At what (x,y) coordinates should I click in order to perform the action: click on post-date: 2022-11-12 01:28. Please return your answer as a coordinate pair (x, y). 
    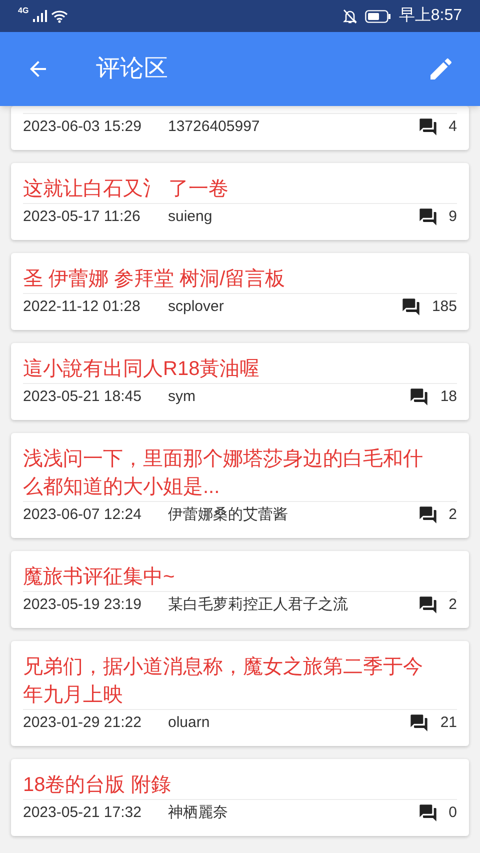
    Looking at the image, I should click on (82, 306).